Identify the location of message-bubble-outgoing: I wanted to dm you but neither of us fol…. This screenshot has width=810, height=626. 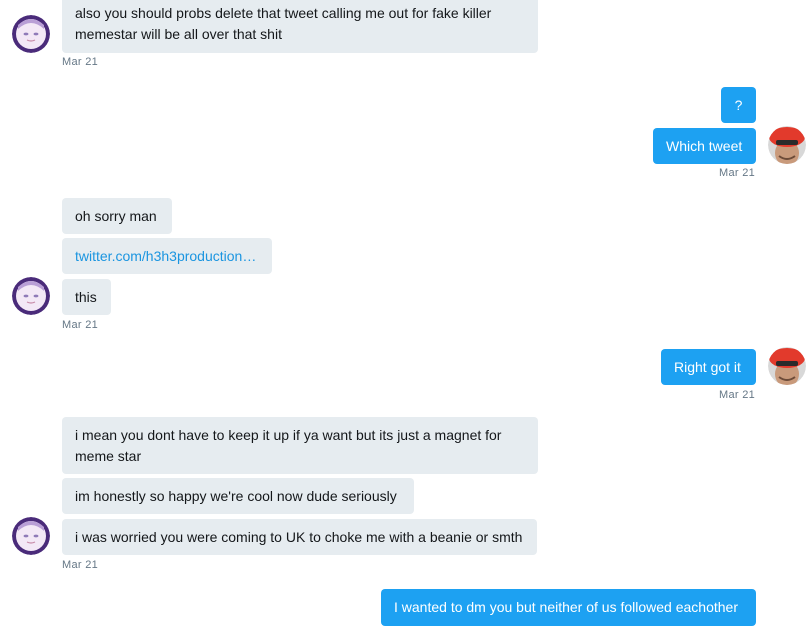
(568, 607).